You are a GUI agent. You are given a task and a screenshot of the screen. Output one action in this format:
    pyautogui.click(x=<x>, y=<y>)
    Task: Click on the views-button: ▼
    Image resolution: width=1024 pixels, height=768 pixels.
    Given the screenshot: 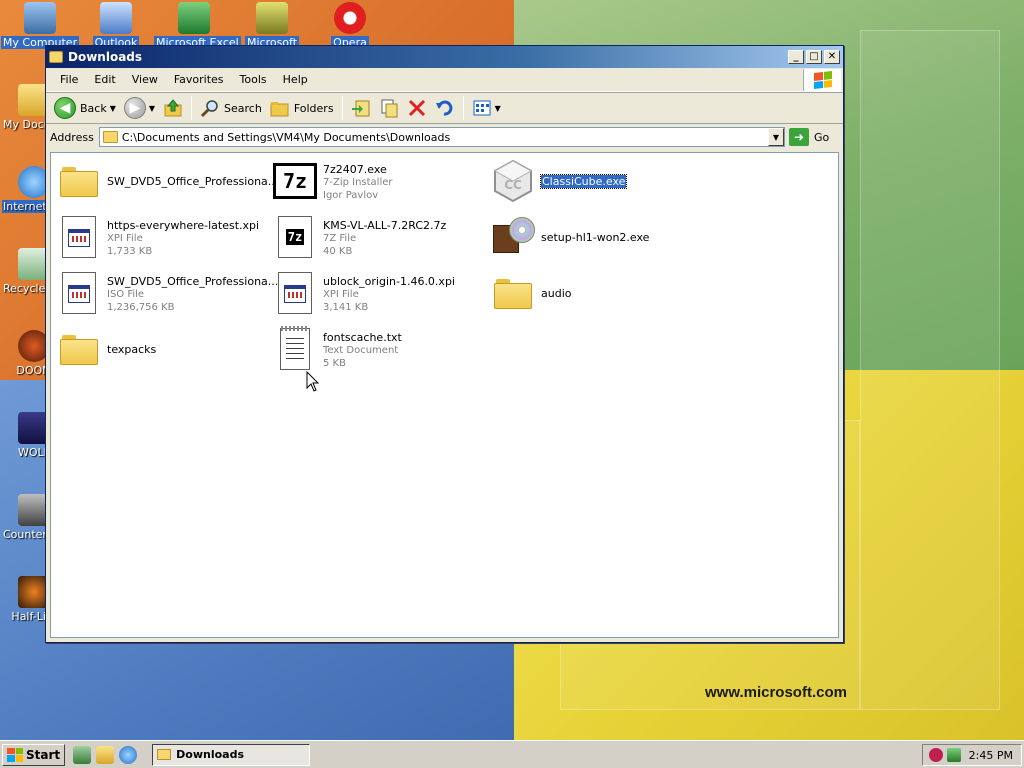 What is the action you would take?
    pyautogui.click(x=486, y=108)
    